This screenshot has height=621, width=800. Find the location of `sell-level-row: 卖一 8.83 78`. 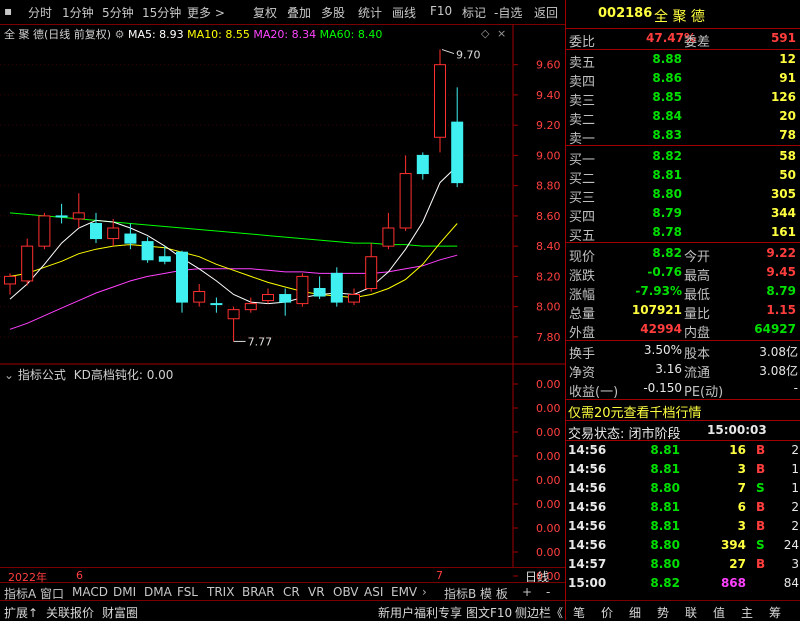

sell-level-row: 卖一 8.83 78 is located at coordinates (683, 136).